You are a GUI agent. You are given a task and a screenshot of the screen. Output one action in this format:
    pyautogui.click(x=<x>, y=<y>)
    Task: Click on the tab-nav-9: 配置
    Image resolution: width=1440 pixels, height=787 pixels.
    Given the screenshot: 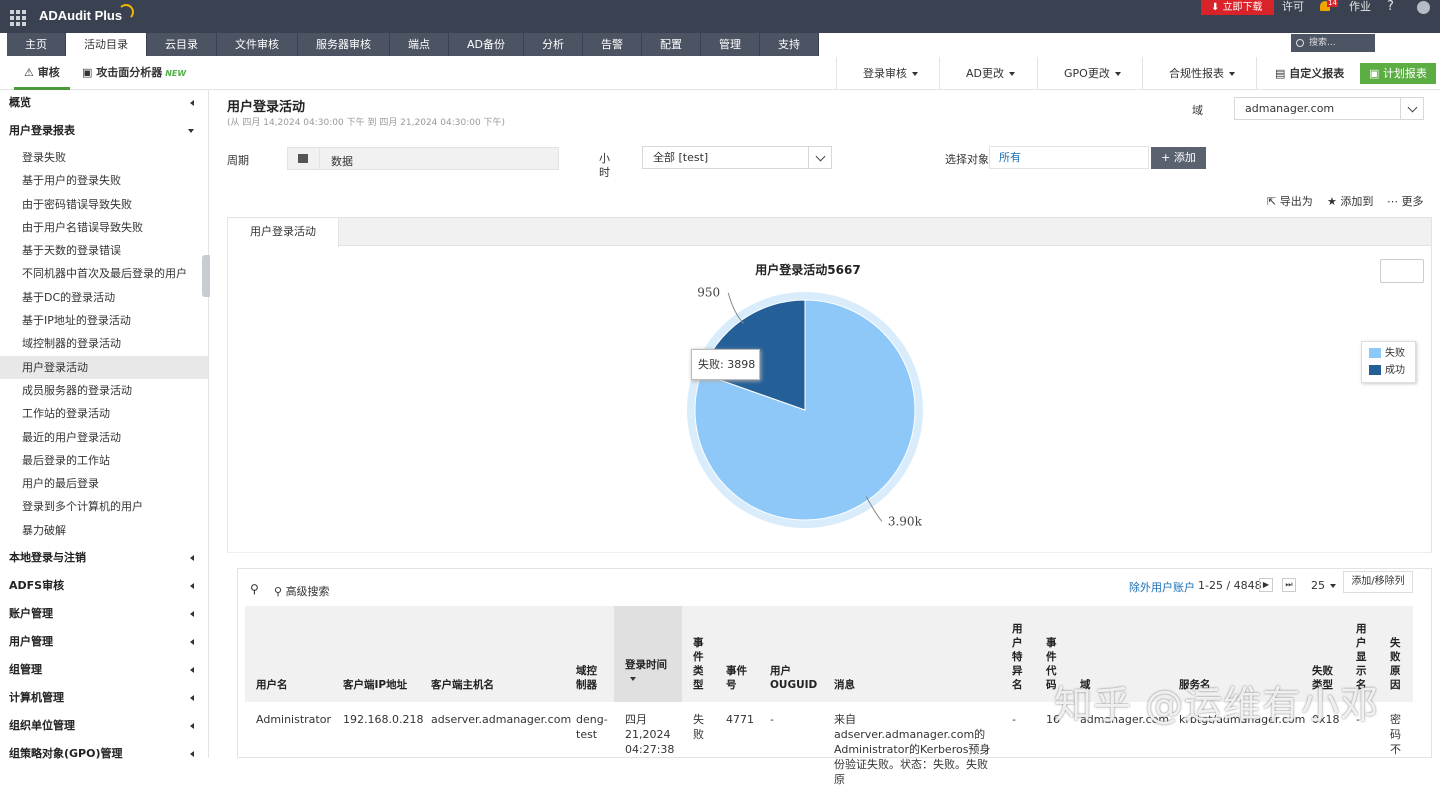 What is the action you would take?
    pyautogui.click(x=671, y=44)
    